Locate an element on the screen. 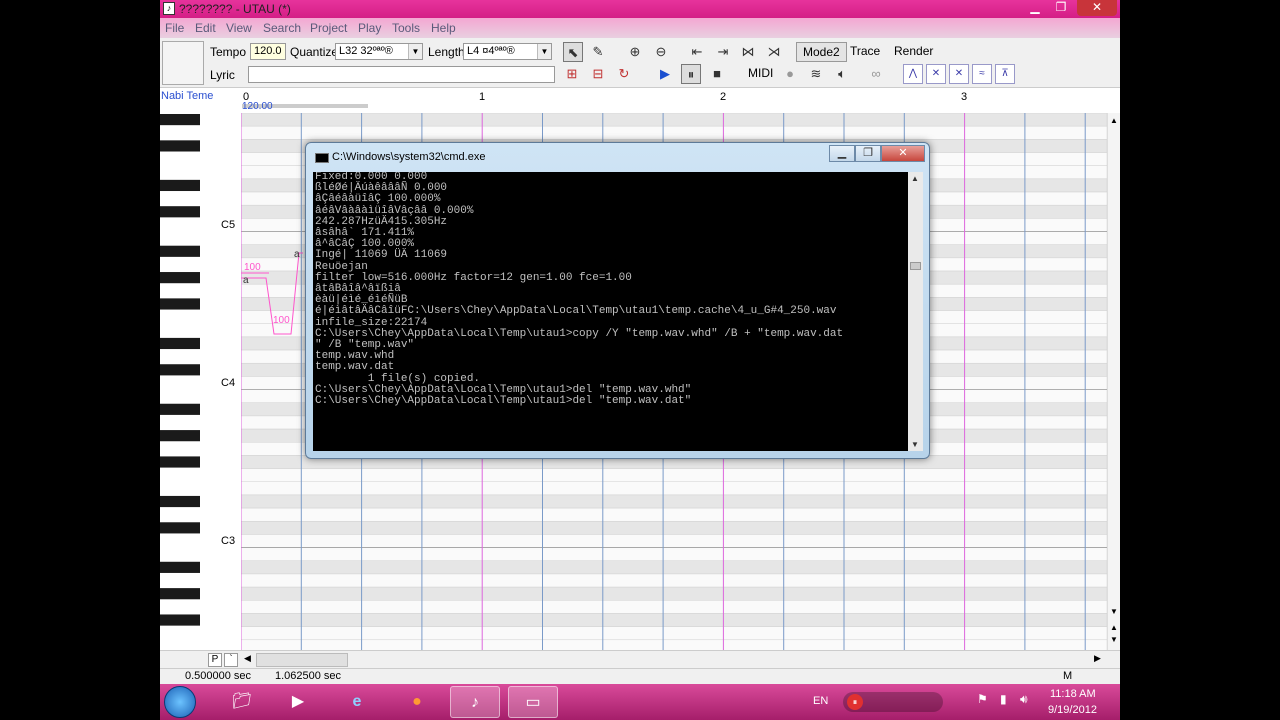 The height and width of the screenshot is (720, 1280). zoom-out-icon: ⊖ is located at coordinates (661, 52).